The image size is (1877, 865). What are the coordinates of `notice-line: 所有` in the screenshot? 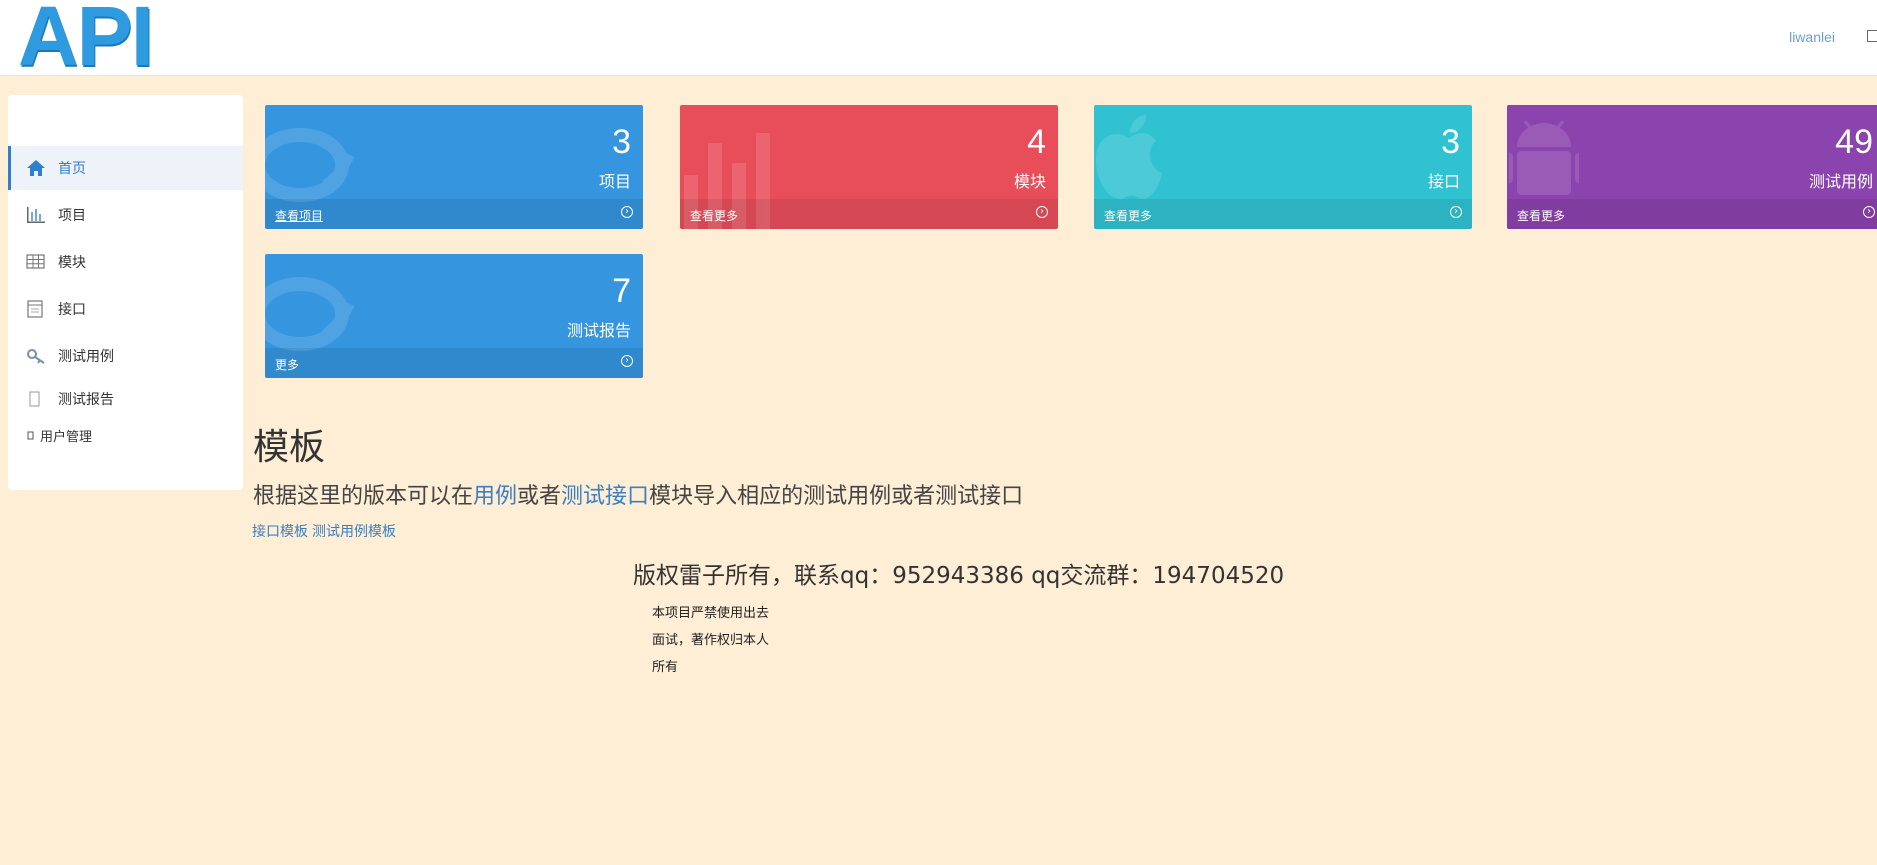 It's located at (665, 667).